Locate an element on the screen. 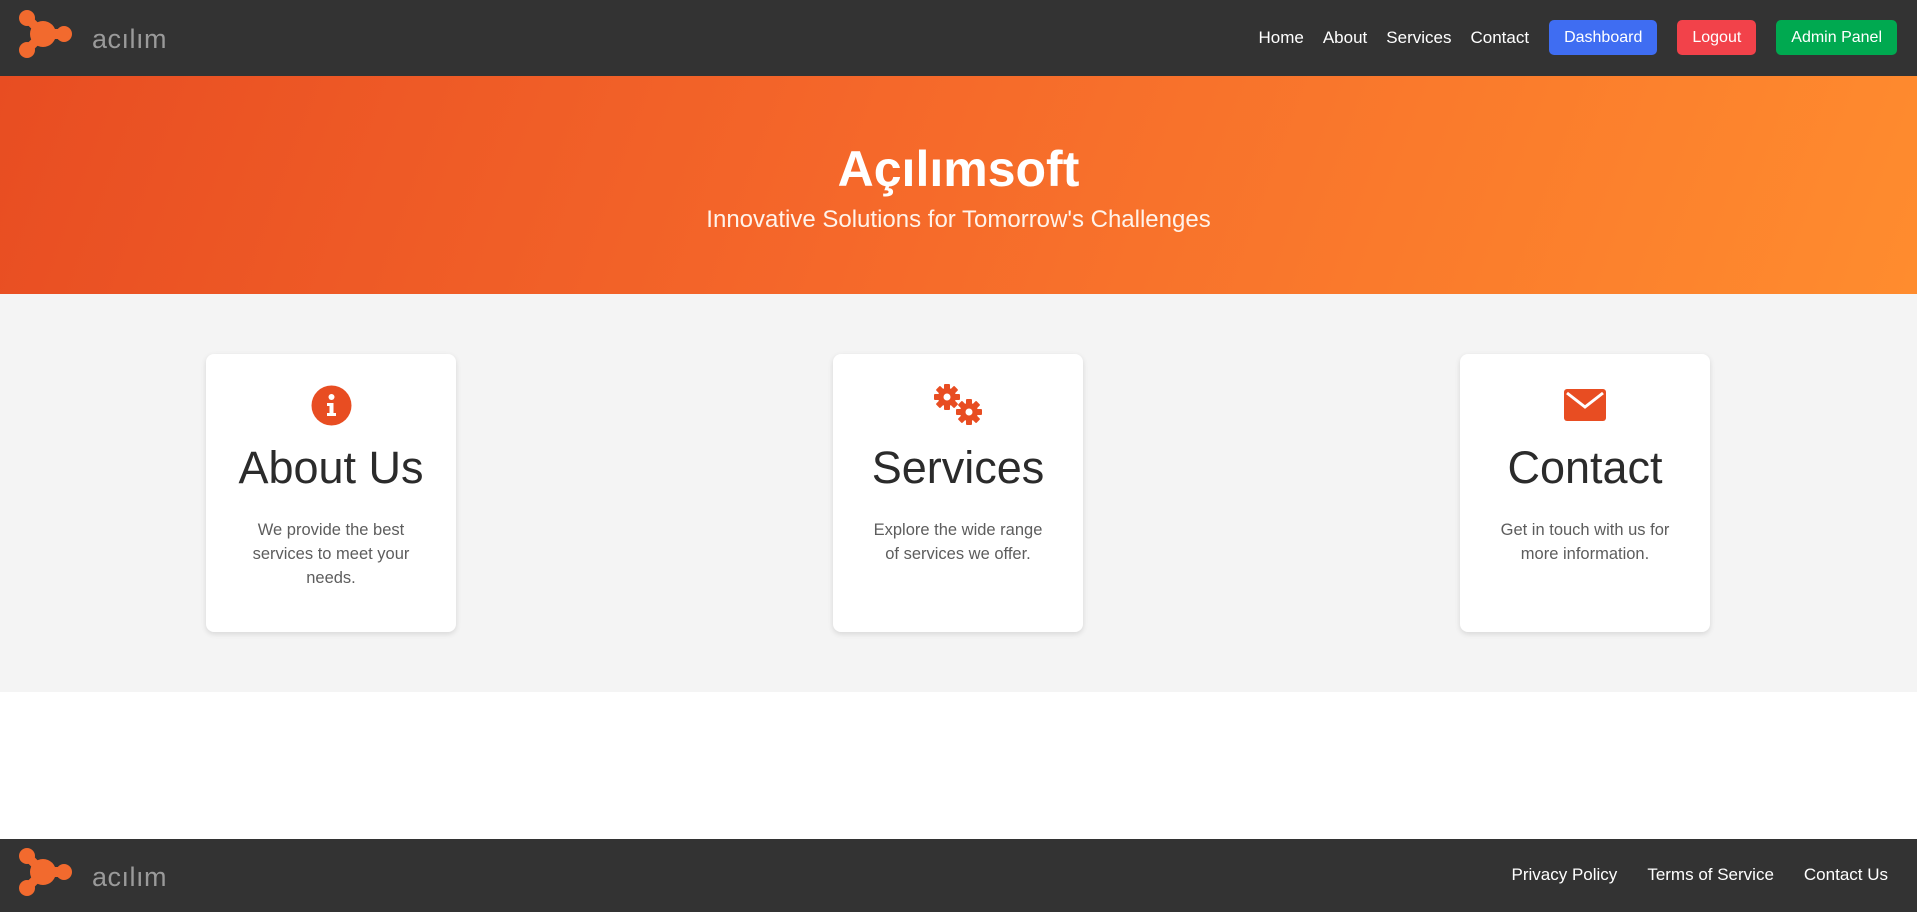 Image resolution: width=1917 pixels, height=912 pixels. contact-us-link: Contact Us is located at coordinates (1846, 875).